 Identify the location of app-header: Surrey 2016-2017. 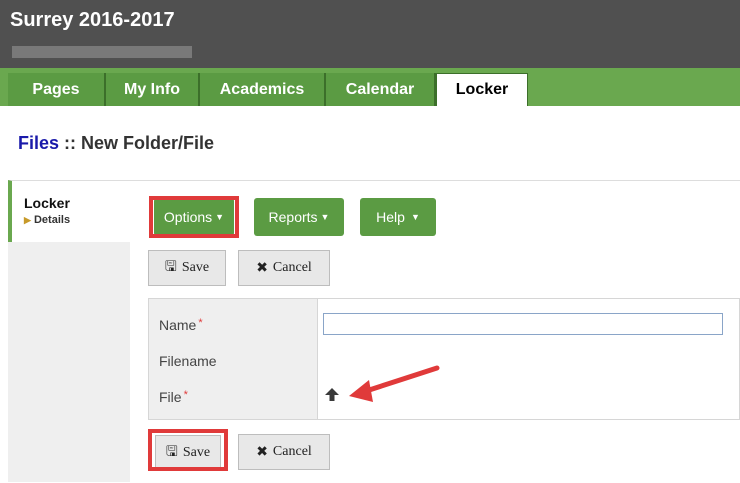
(370, 34).